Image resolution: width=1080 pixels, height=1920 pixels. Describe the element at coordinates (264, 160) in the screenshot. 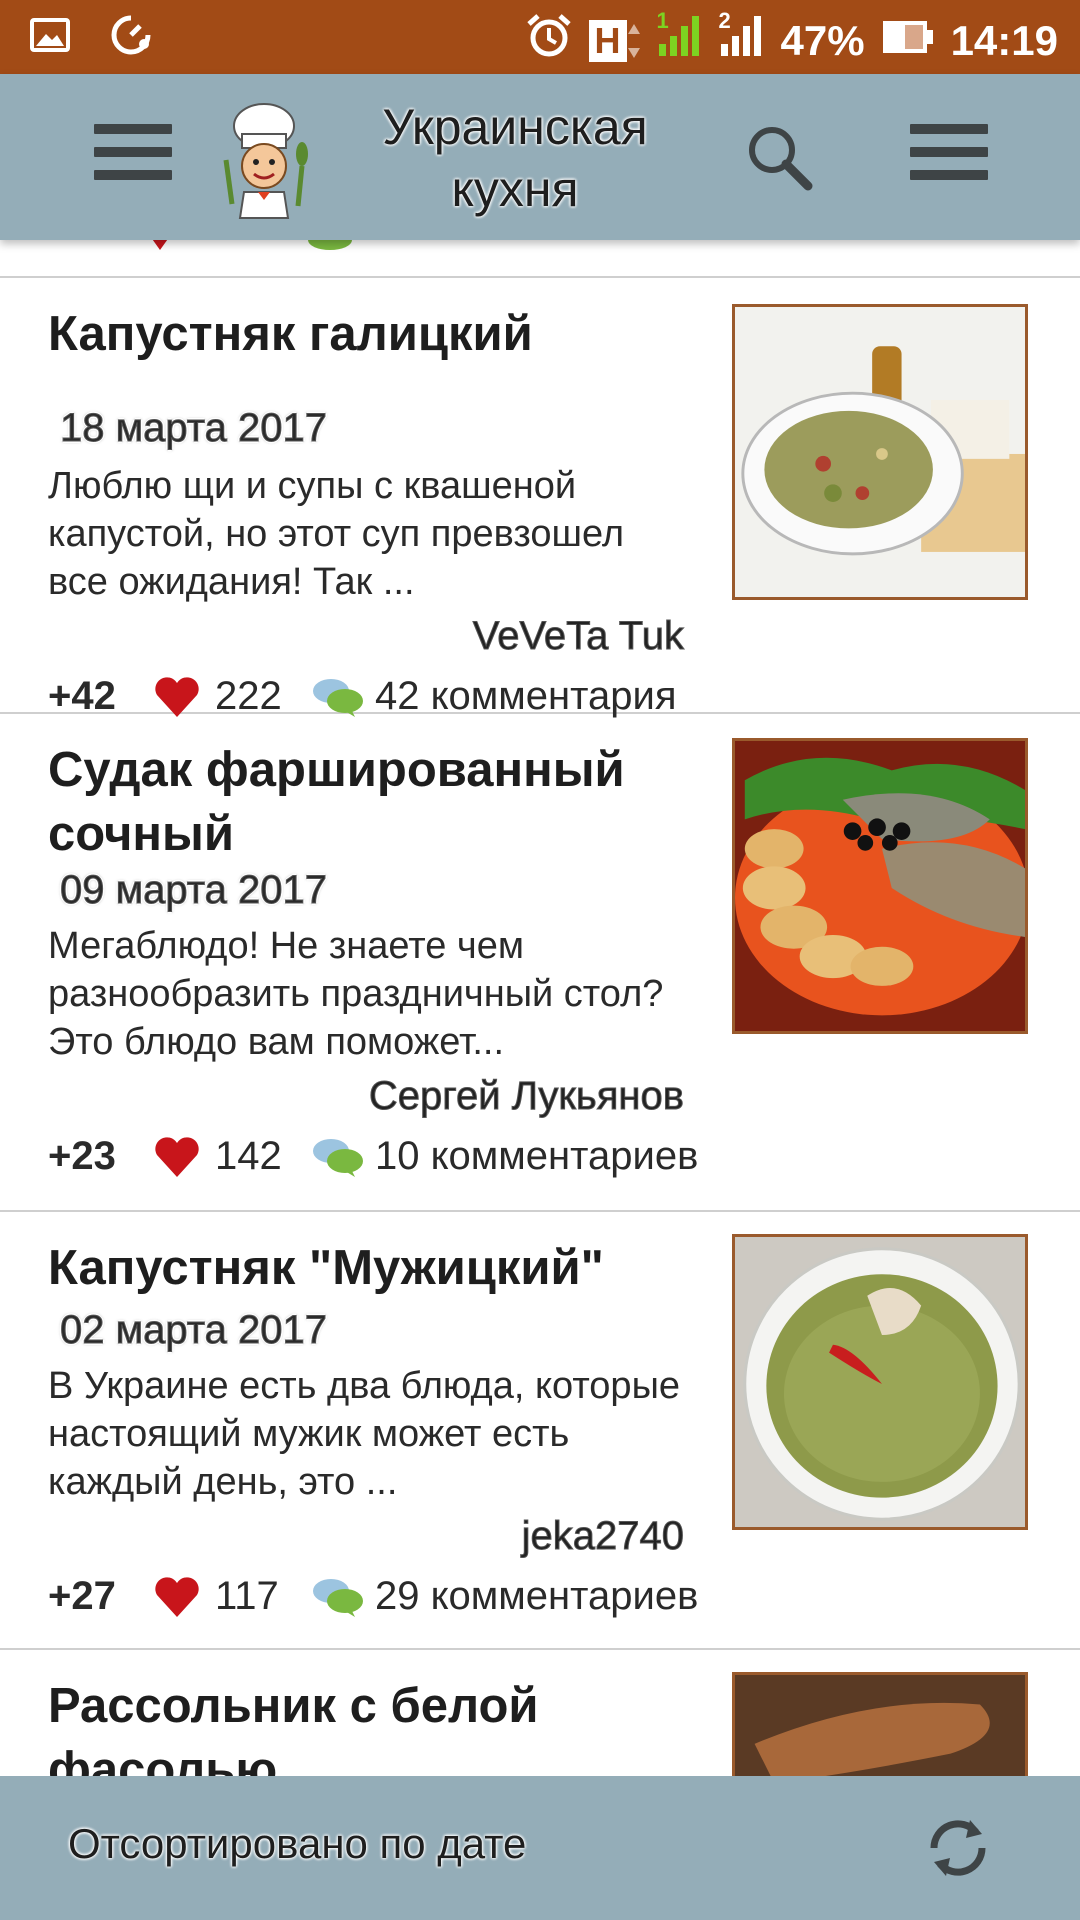

I see `chef-logo` at that location.